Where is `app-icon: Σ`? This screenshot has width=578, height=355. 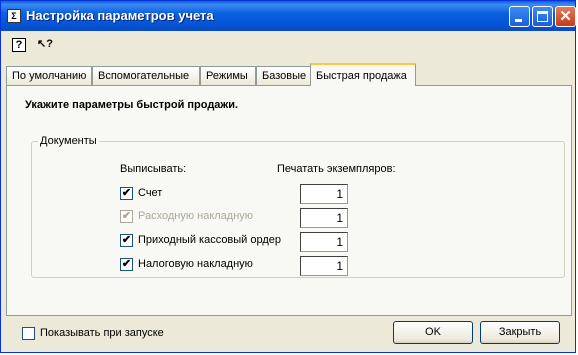 app-icon: Σ is located at coordinates (14, 16).